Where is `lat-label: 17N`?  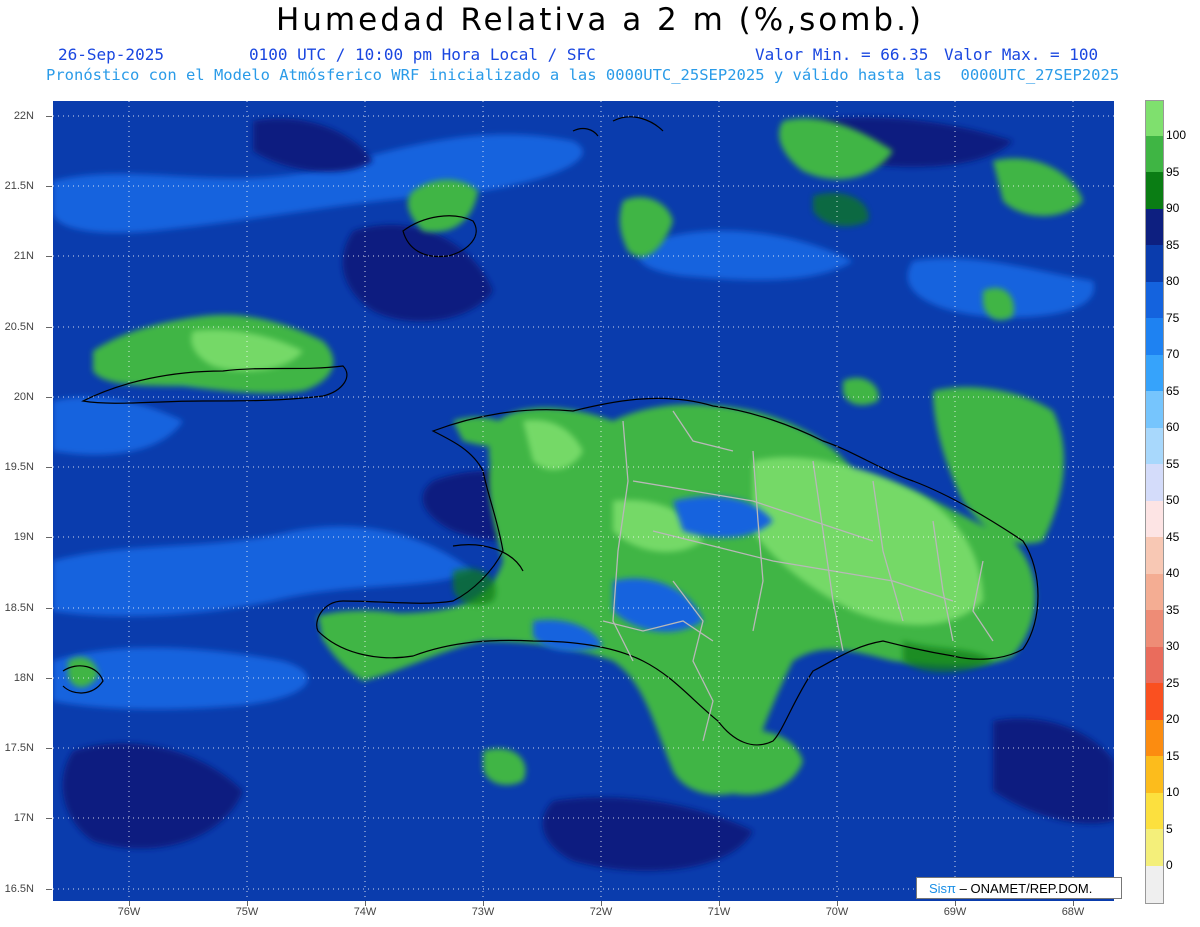
lat-label: 17N is located at coordinates (23, 818).